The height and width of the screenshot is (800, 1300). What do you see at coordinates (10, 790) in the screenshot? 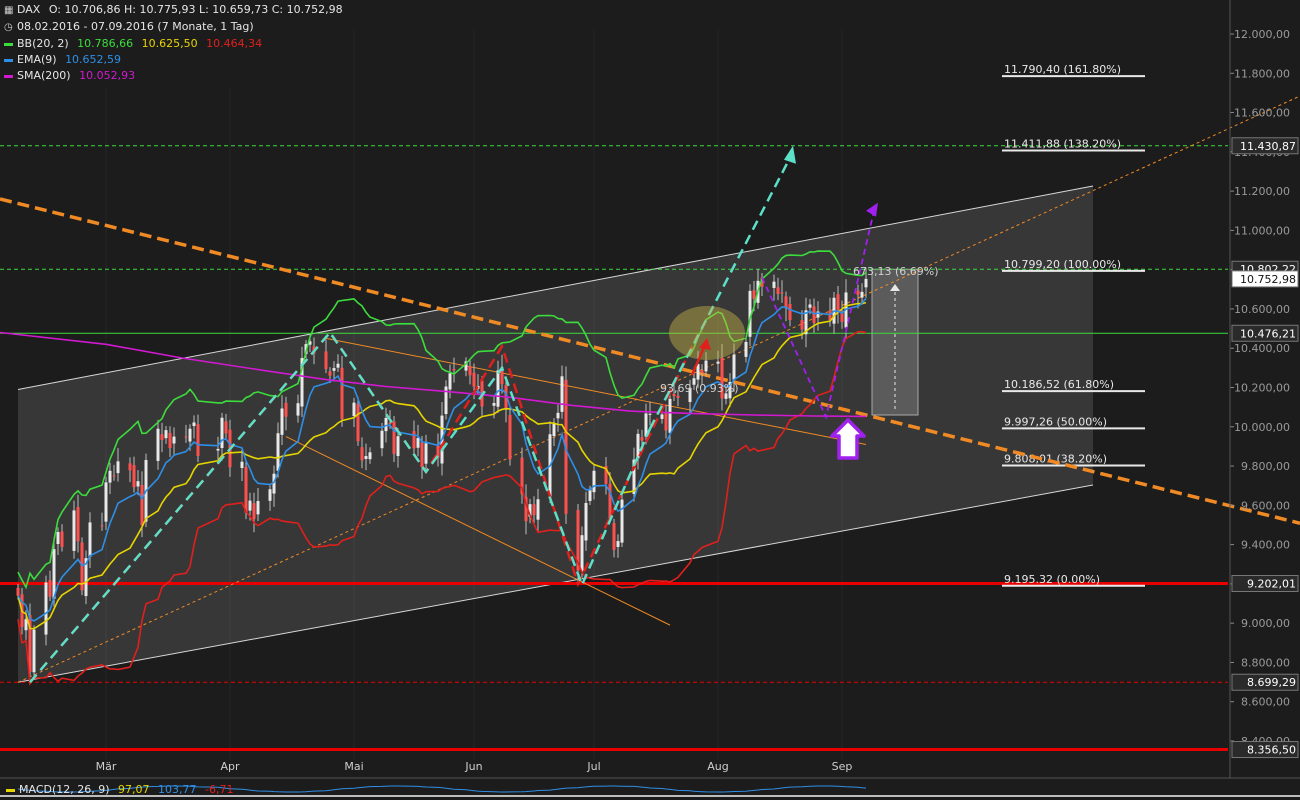
I see `macd-swatch` at bounding box center [10, 790].